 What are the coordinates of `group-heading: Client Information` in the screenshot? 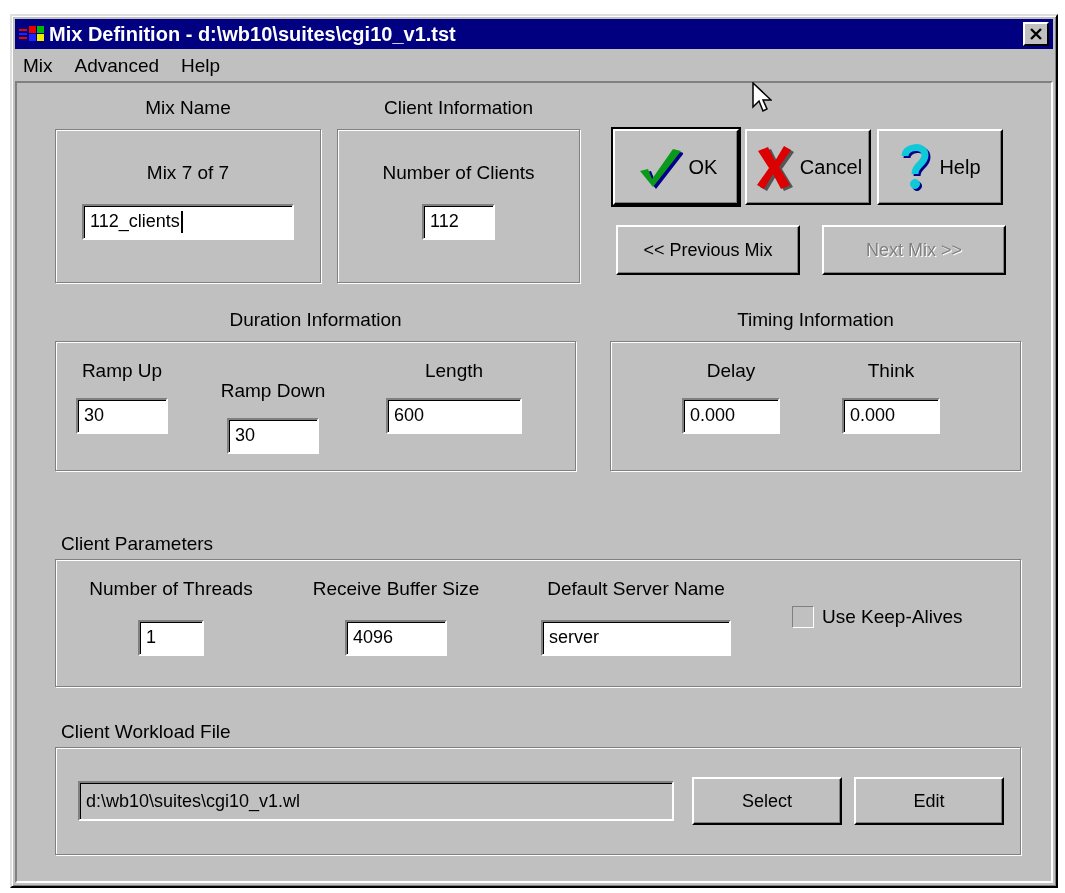 It's located at (458, 108).